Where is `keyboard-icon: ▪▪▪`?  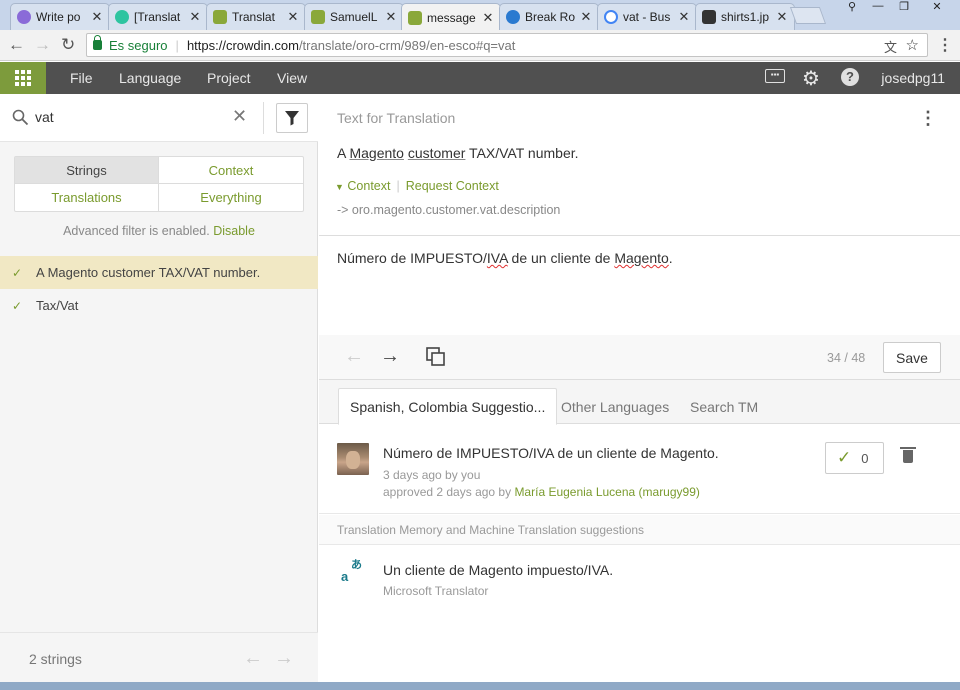
keyboard-icon: ▪▪▪ is located at coordinates (775, 76).